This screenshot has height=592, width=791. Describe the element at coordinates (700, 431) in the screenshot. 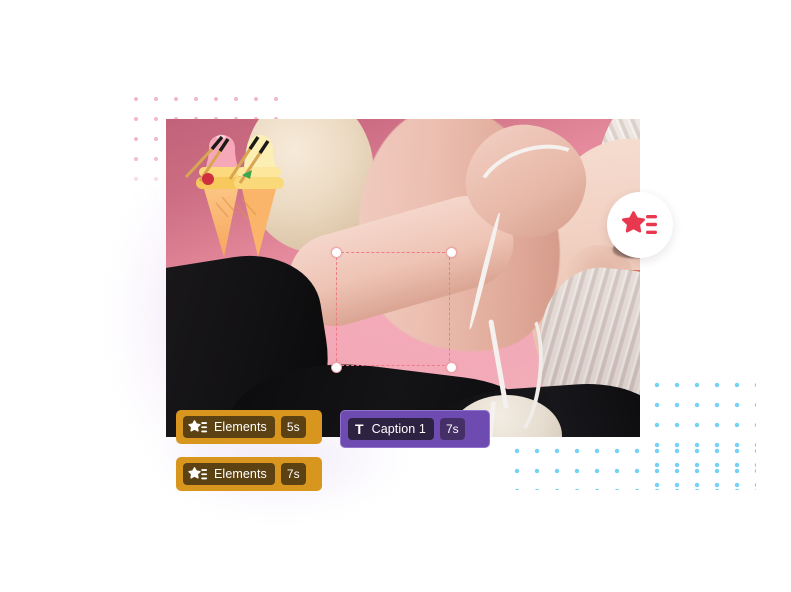

I see `blue-dot-grid-decoration-right` at that location.